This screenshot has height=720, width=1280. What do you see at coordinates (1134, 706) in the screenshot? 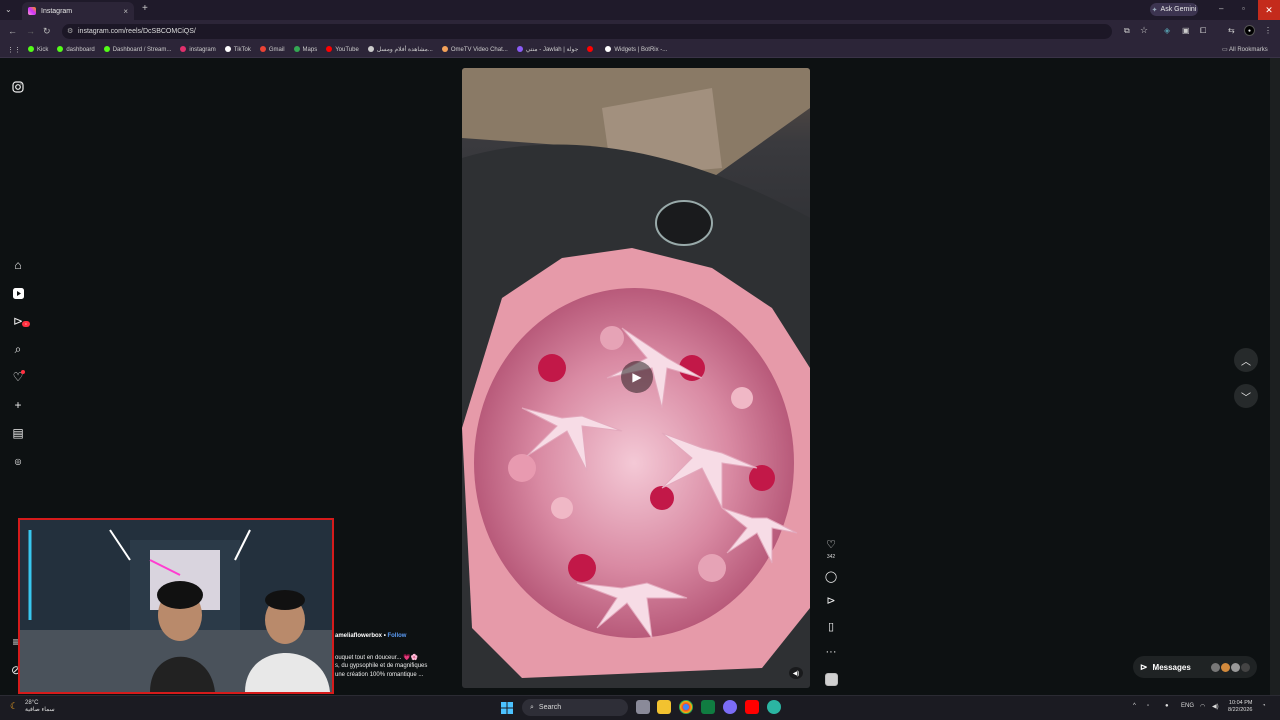
I see `tray-chevron-icon: ^` at bounding box center [1134, 706].